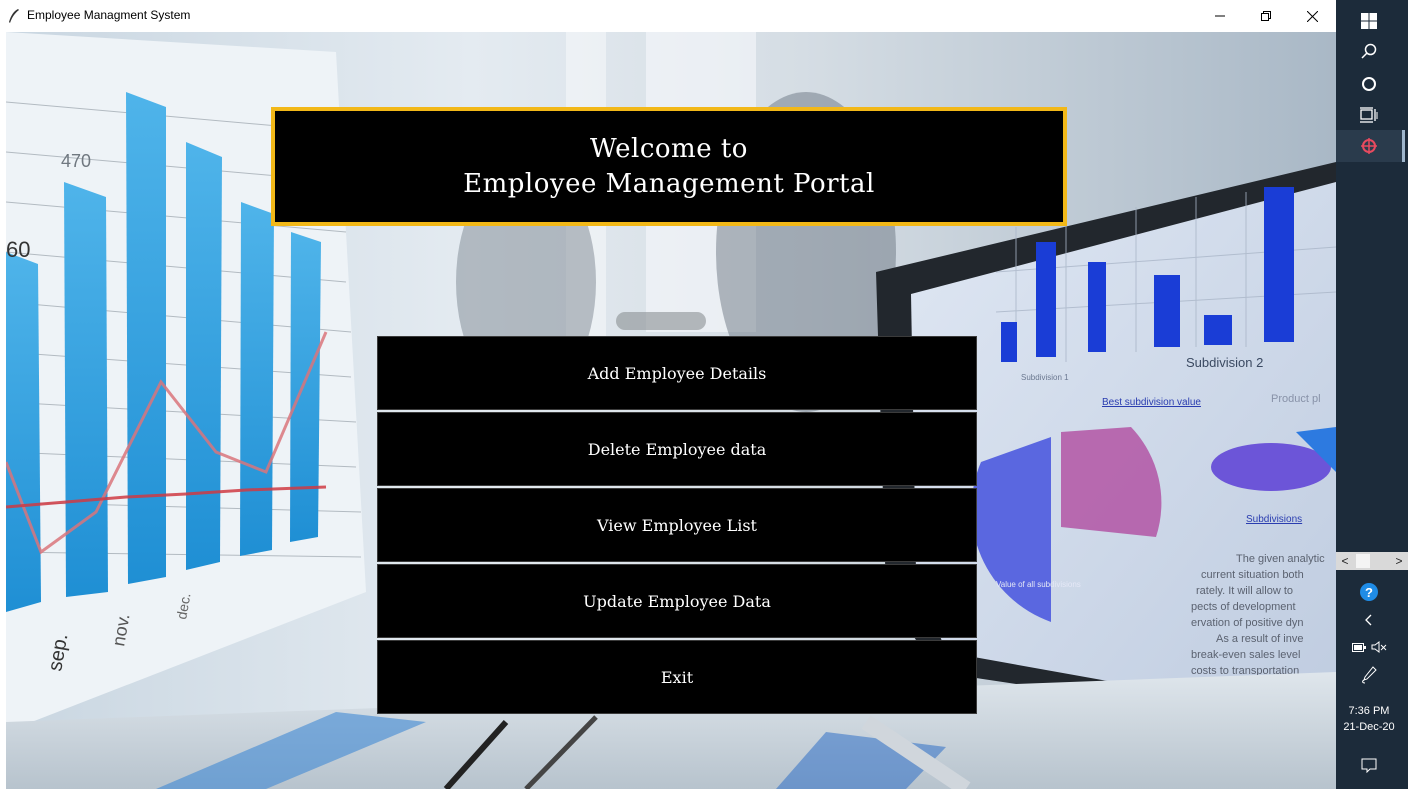 This screenshot has height=789, width=1408. I want to click on close-button, so click(1312, 16).